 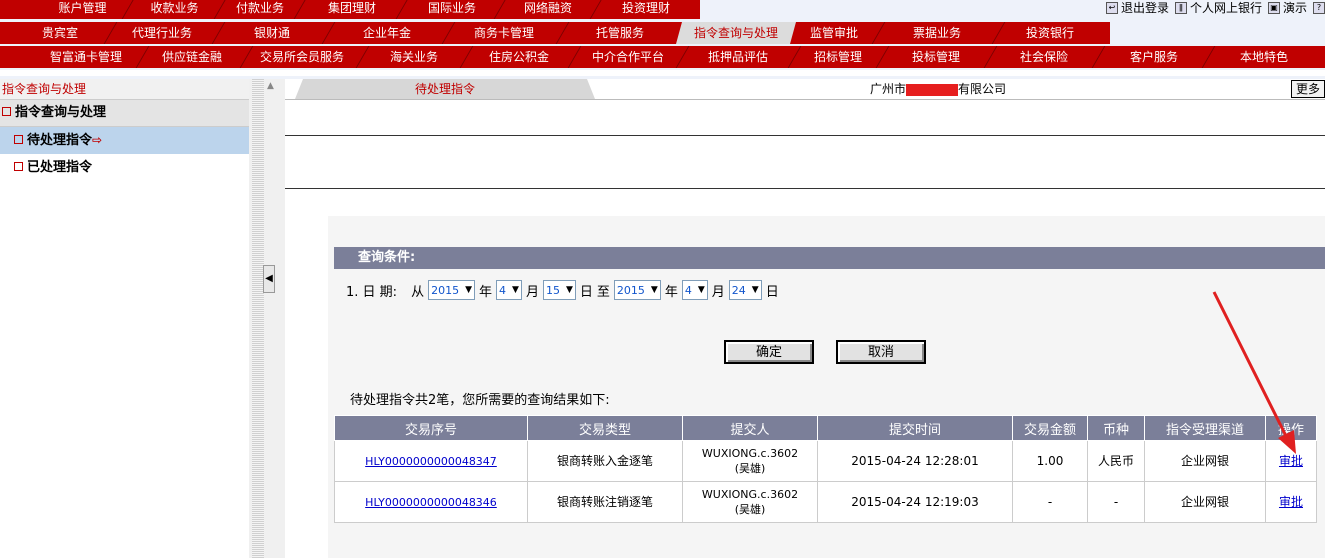 What do you see at coordinates (936, 57) in the screenshot?
I see `nav-tab-bid-mgmt: 投标管理` at bounding box center [936, 57].